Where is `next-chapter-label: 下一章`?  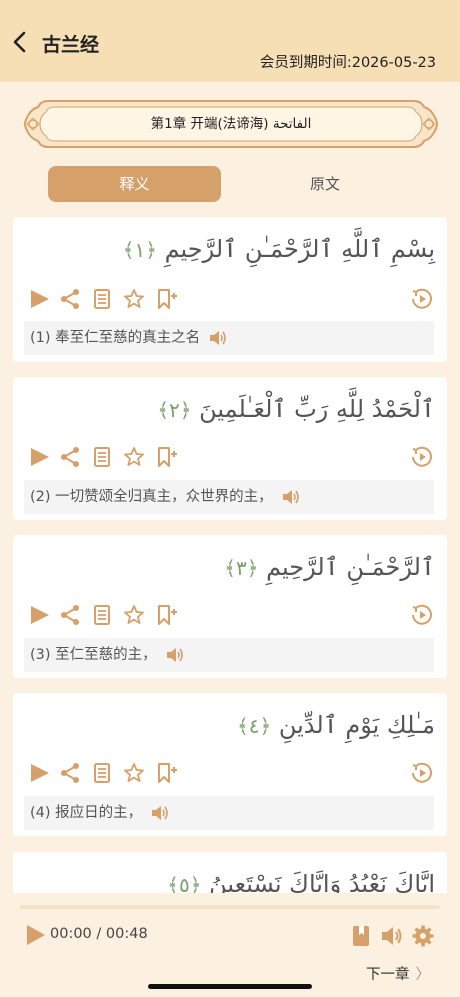
next-chapter-label: 下一章 is located at coordinates (388, 975).